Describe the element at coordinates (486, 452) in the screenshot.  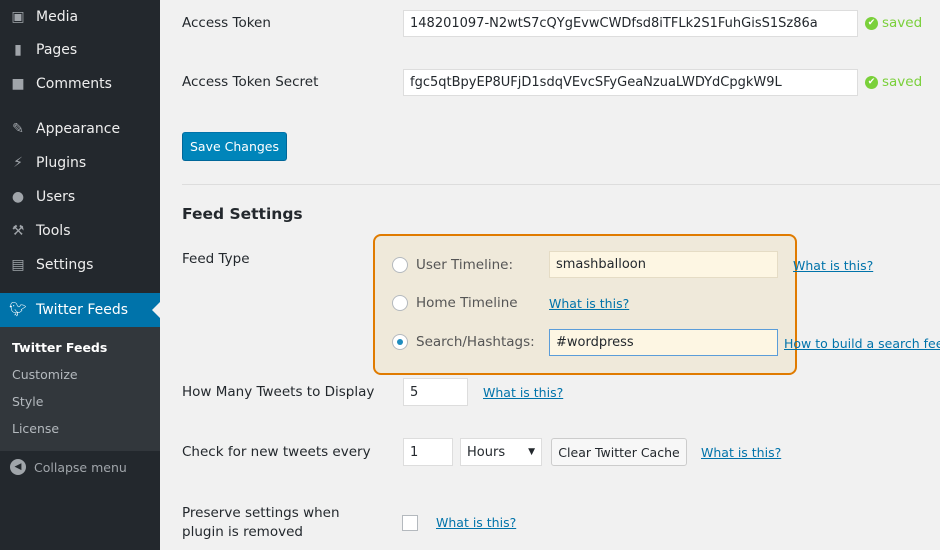
I see `select-value: Hours` at that location.